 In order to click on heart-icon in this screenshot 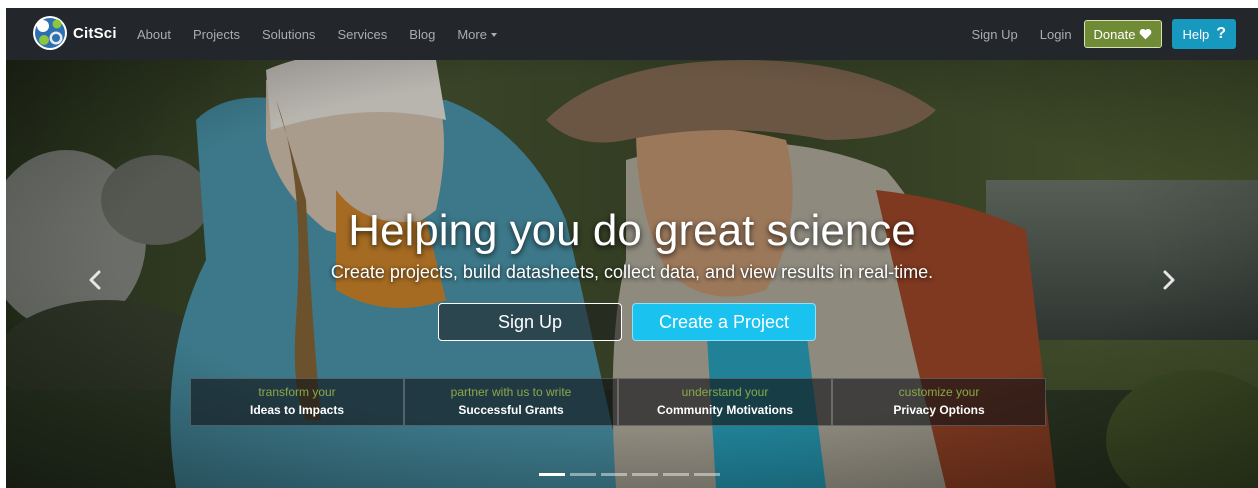, I will do `click(1145, 34)`.